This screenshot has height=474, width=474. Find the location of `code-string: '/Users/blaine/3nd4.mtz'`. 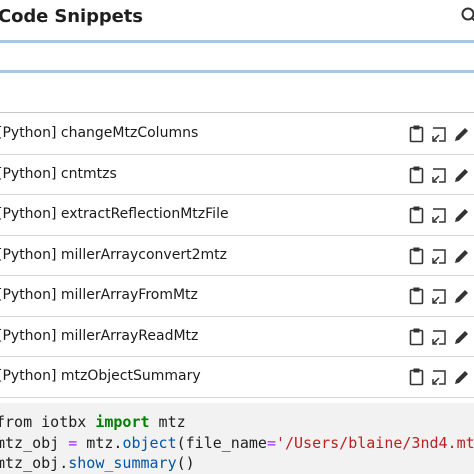

code-string: '/Users/blaine/3nd4.mtz' is located at coordinates (374, 443).